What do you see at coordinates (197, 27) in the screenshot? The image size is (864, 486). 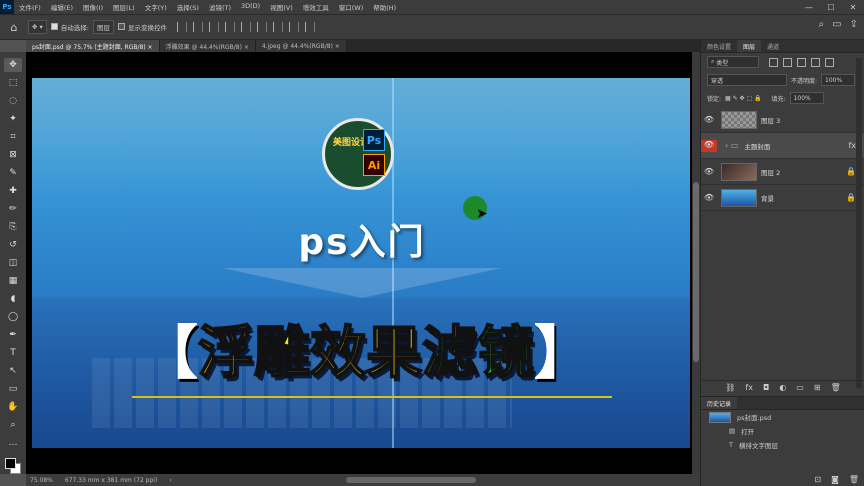 I see `align-center-icon` at bounding box center [197, 27].